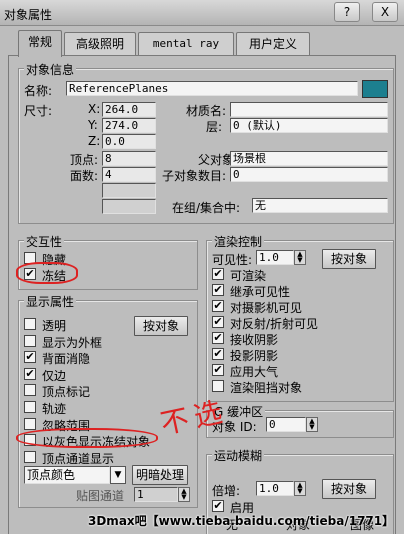 The height and width of the screenshot is (534, 404). Describe the element at coordinates (93, 125) in the screenshot. I see `y-label: Y:` at that location.